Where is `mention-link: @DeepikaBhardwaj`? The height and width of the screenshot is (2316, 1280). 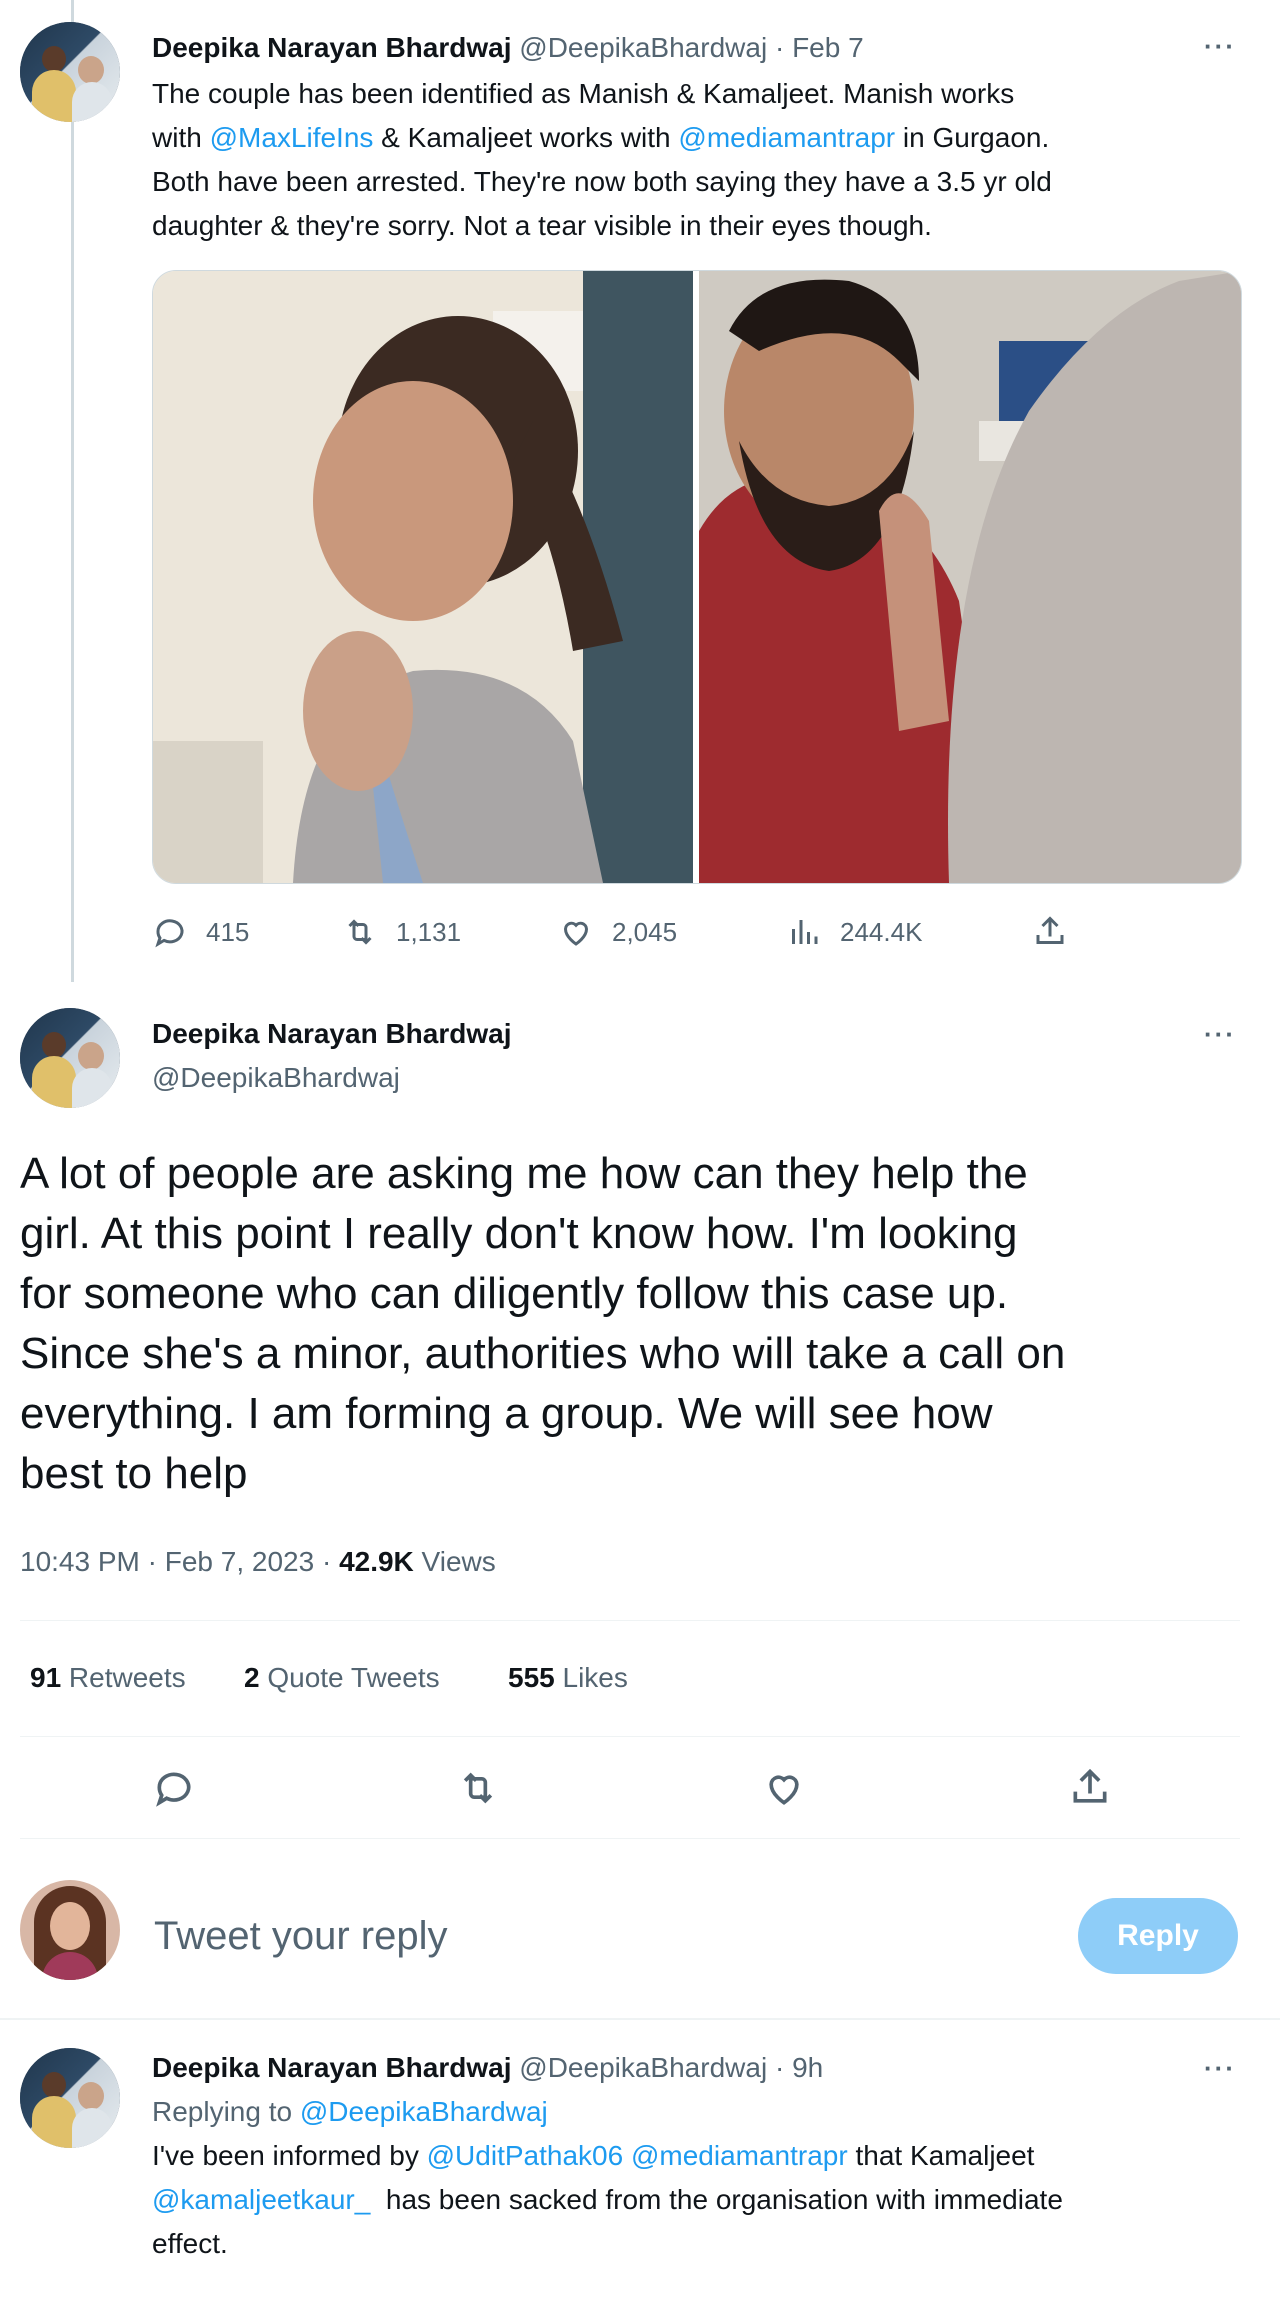
mention-link: @DeepikaBhardwaj is located at coordinates (424, 2111).